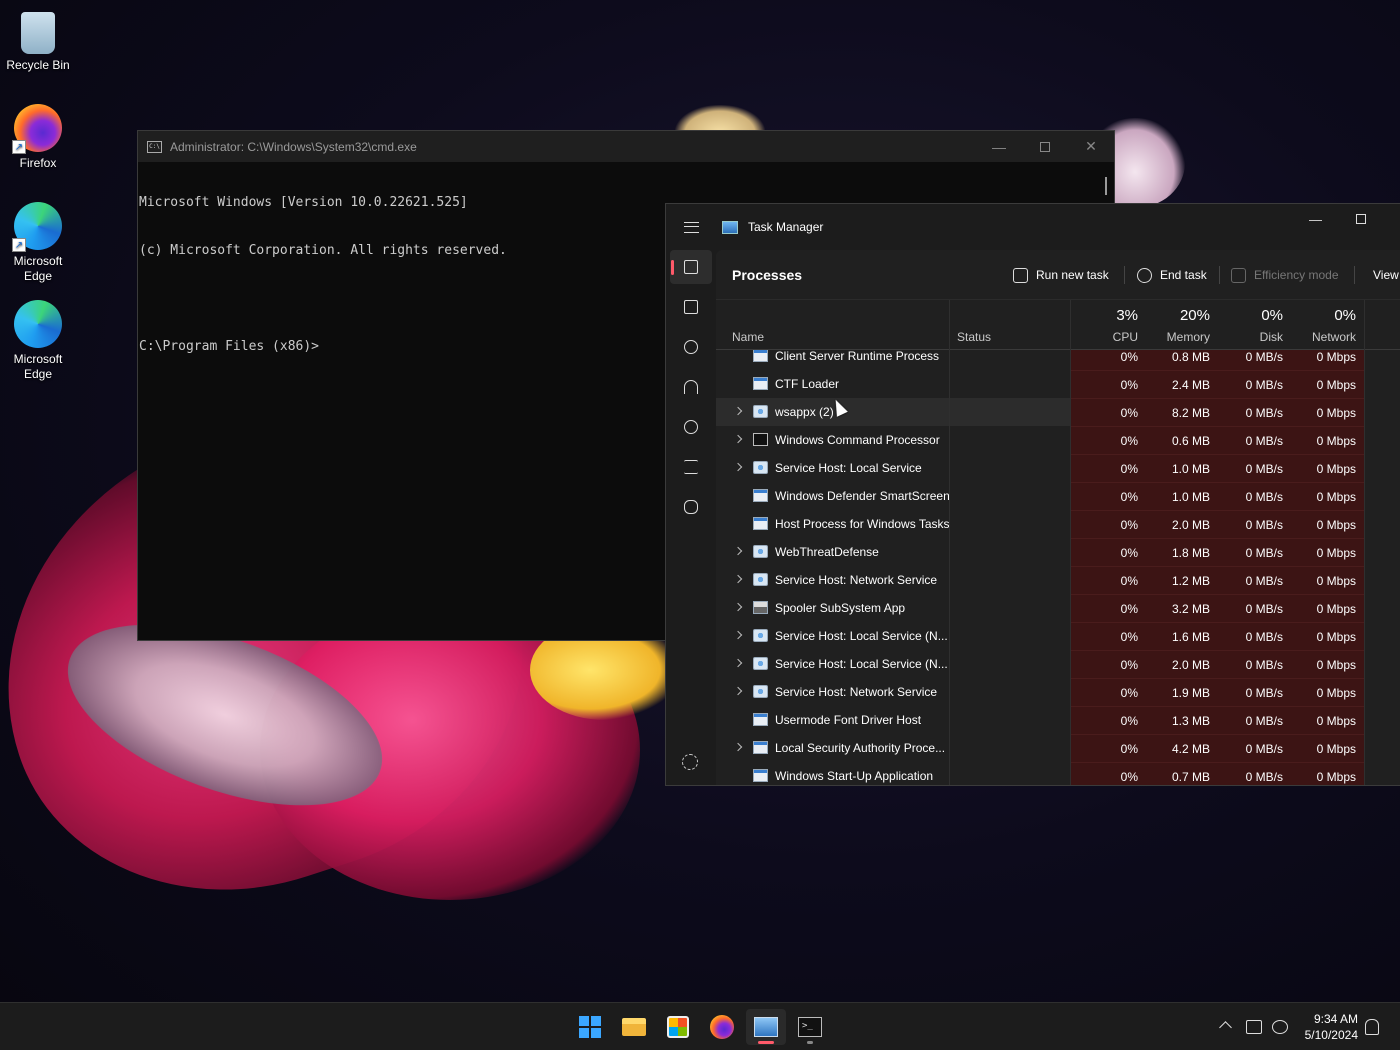 The image size is (1400, 1050). What do you see at coordinates (1250, 315) in the screenshot?
I see `column-header-disk-percent: 0%` at bounding box center [1250, 315].